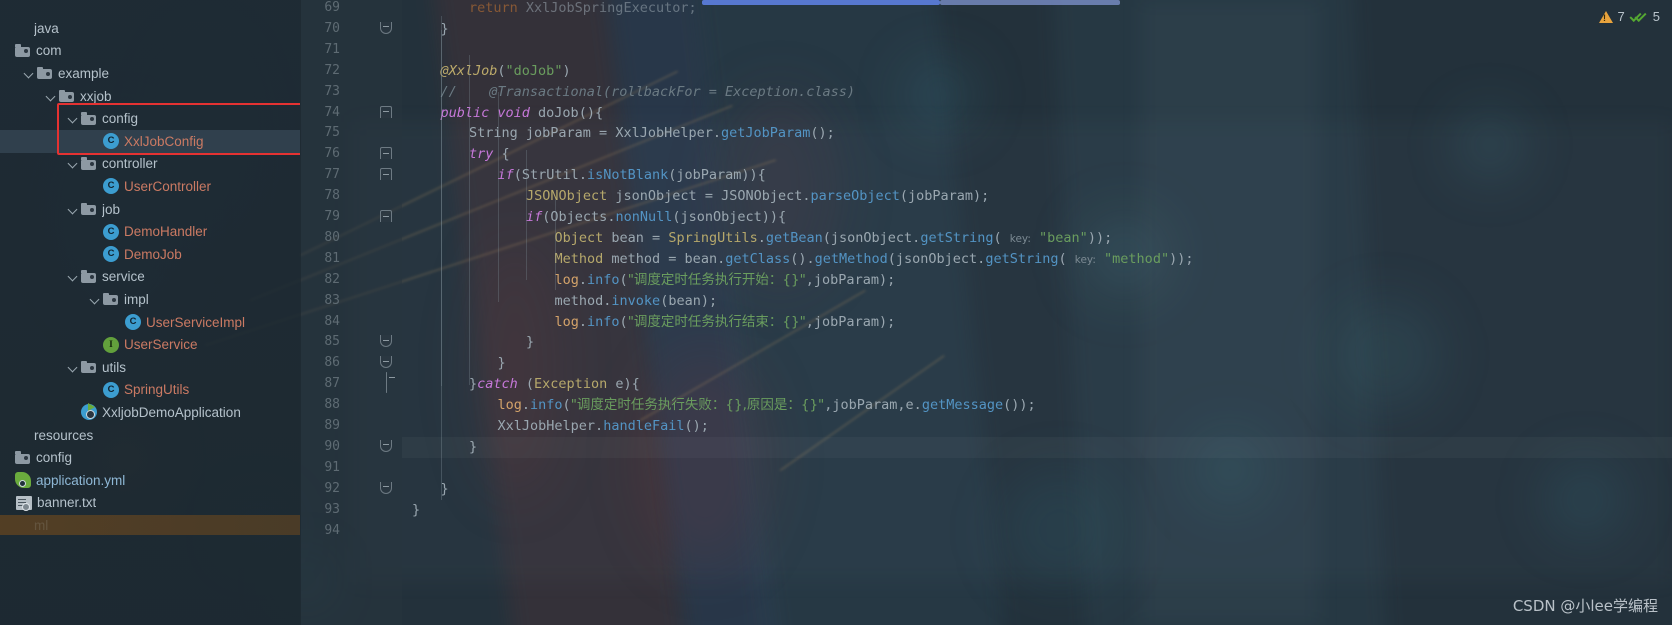 This screenshot has height=625, width=1672. What do you see at coordinates (150, 73) in the screenshot?
I see `tree-item-example: example` at bounding box center [150, 73].